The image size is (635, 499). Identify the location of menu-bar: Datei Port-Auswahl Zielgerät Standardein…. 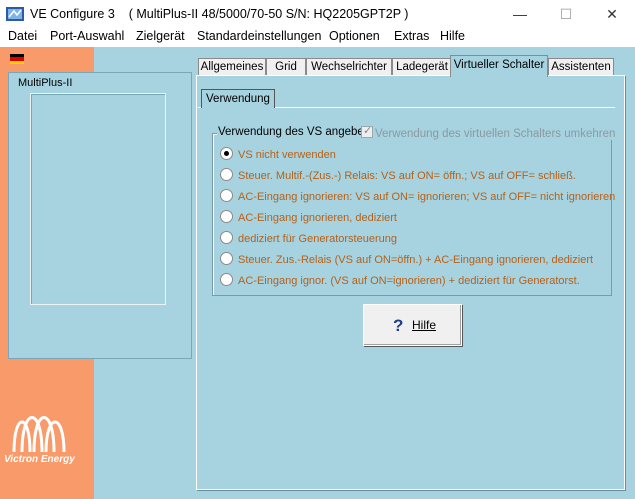
(317, 37).